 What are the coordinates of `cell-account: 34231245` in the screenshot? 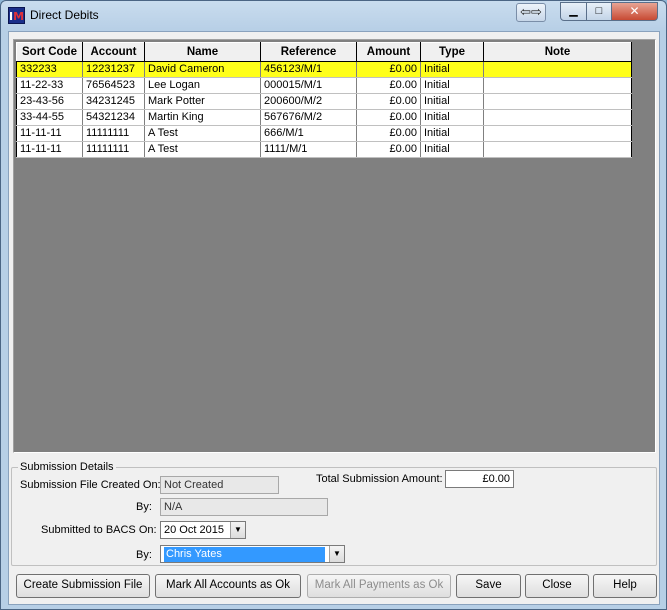 It's located at (113, 101).